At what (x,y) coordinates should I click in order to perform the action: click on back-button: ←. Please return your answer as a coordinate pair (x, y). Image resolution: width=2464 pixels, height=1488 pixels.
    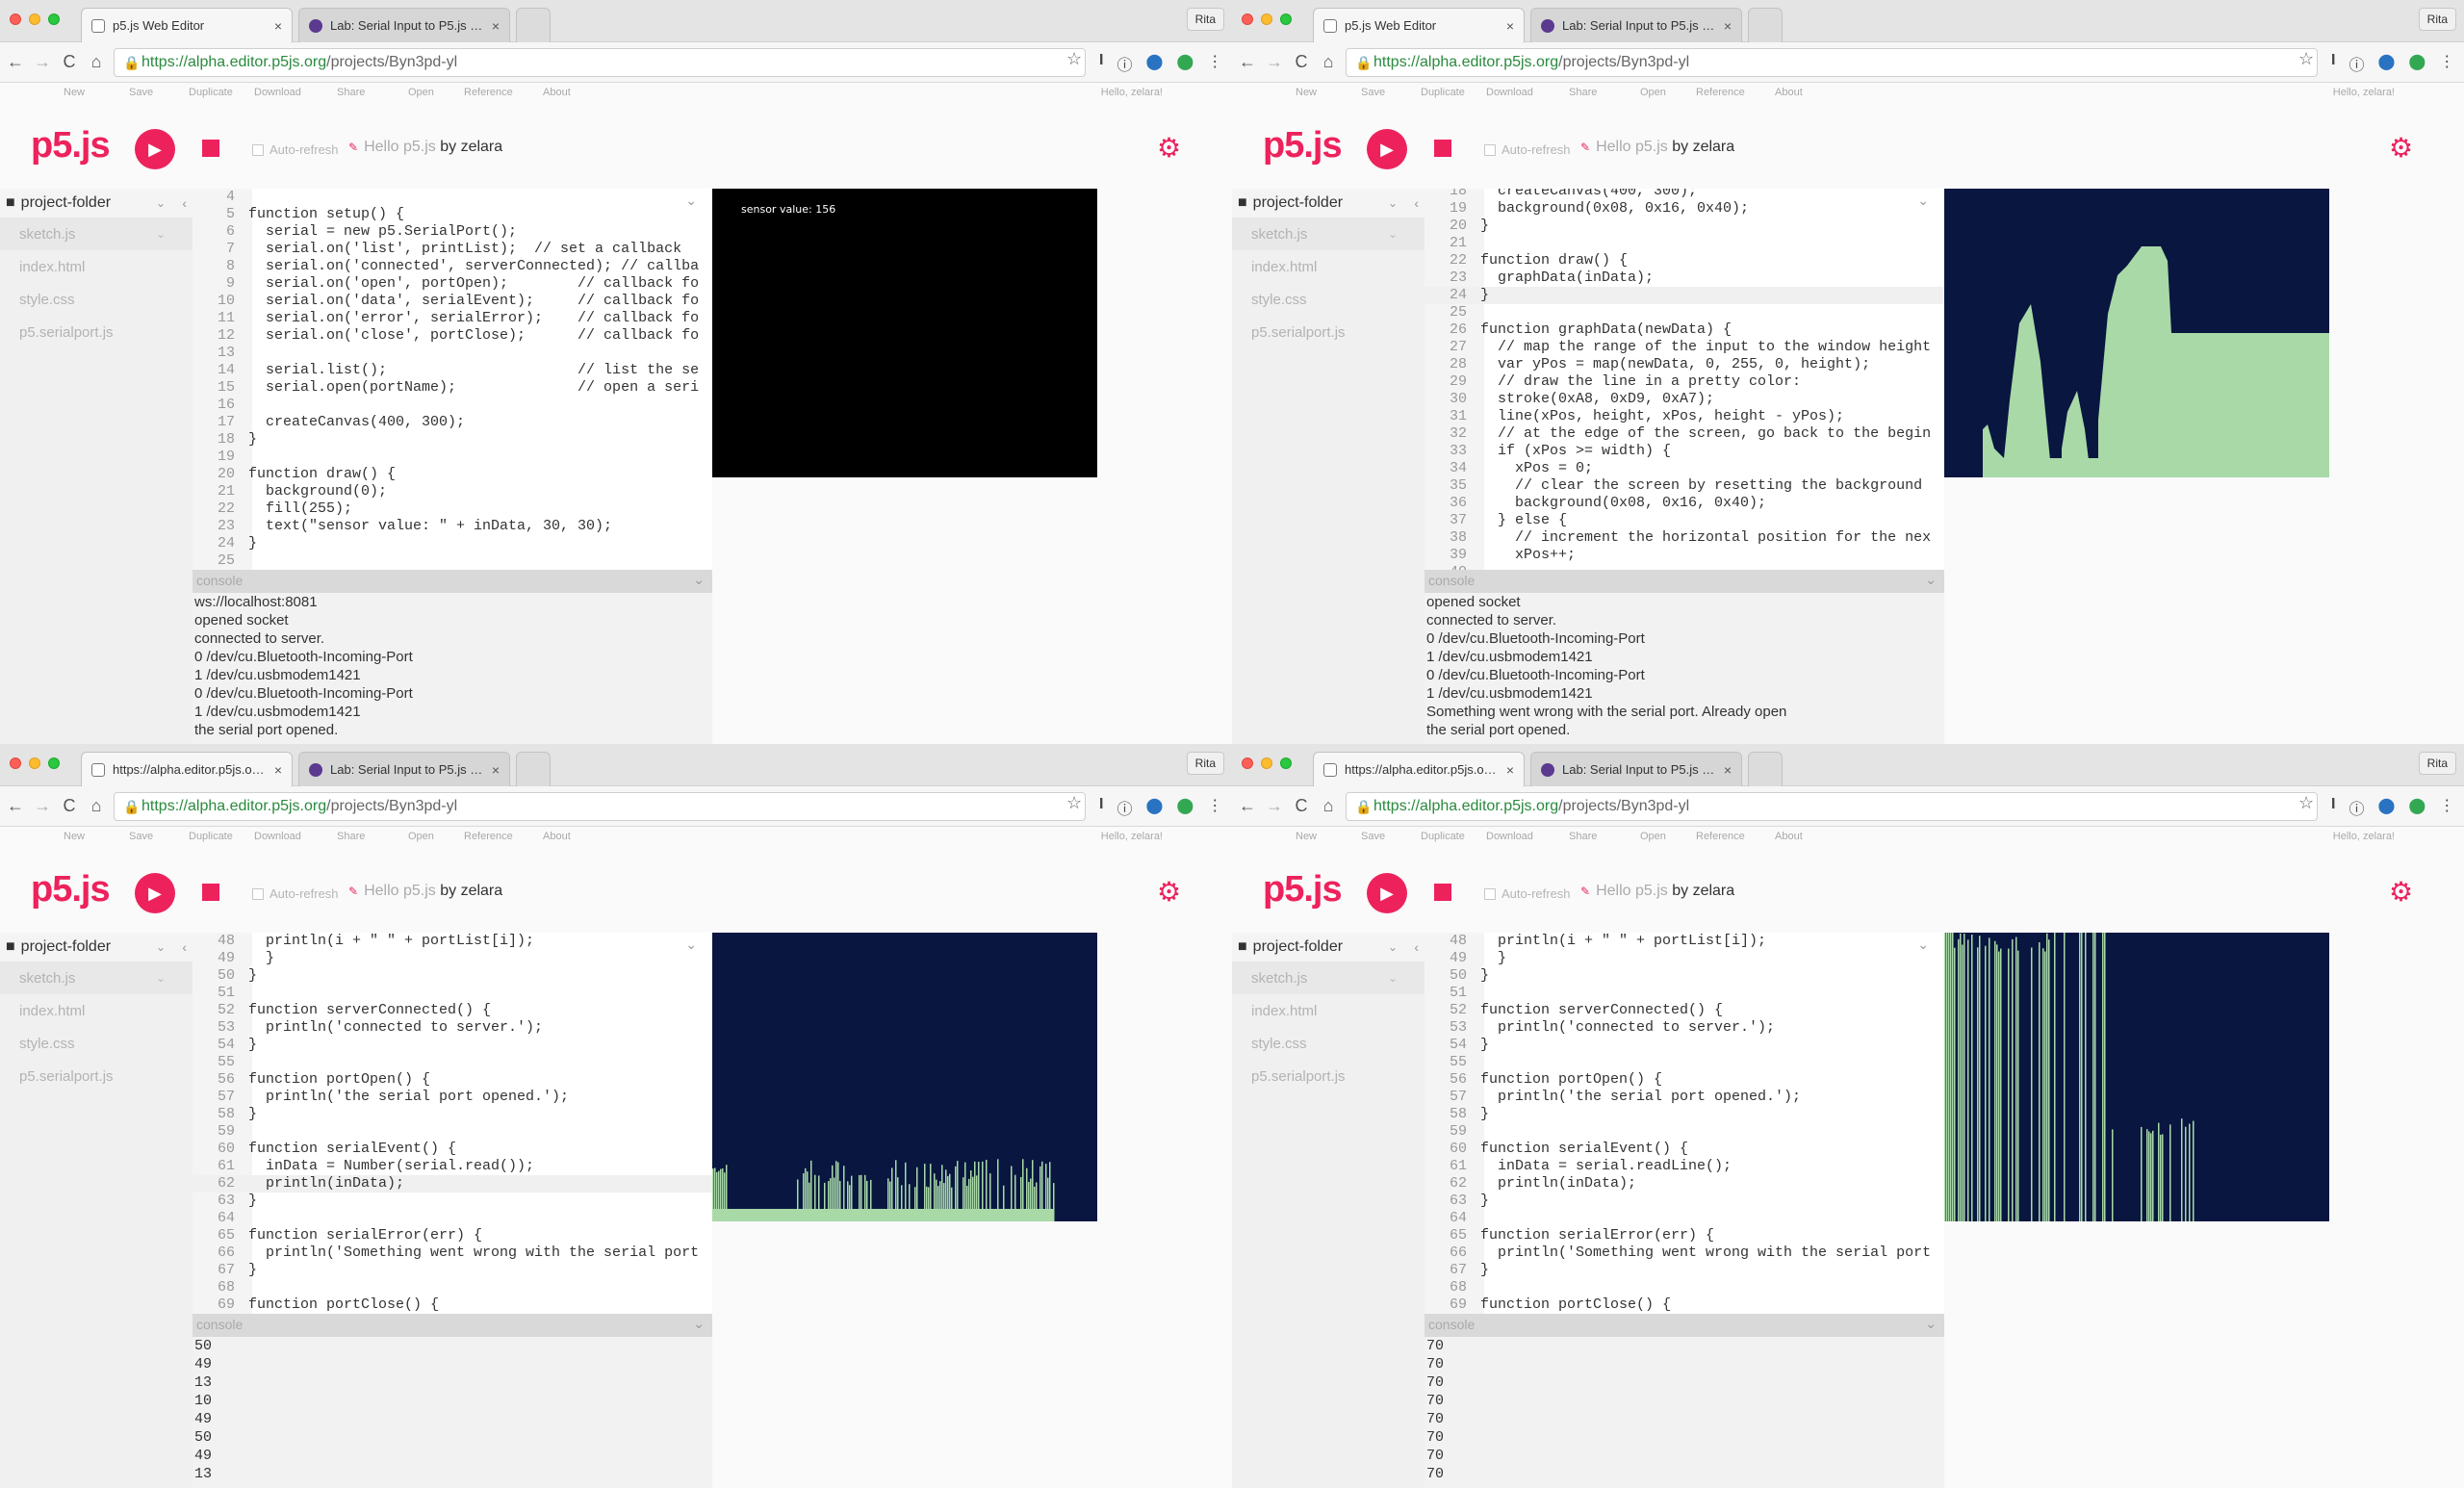
    Looking at the image, I should click on (15, 806).